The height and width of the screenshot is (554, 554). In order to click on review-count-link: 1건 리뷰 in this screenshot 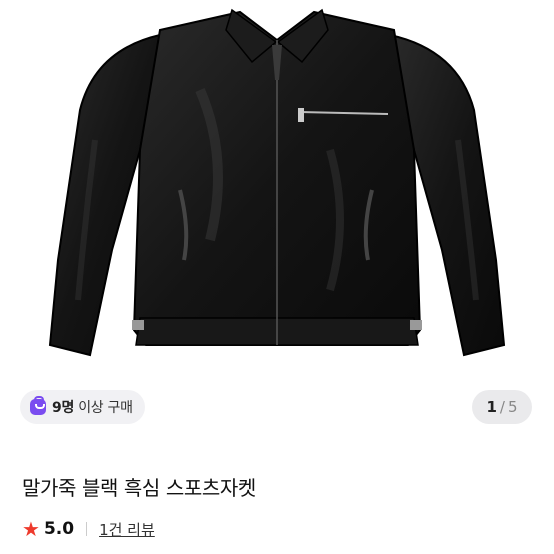, I will do `click(127, 529)`.